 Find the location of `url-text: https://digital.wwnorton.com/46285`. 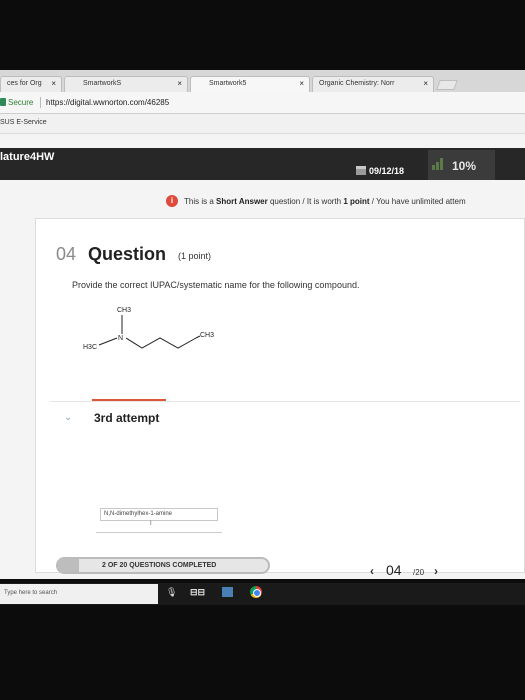

url-text: https://digital.wwnorton.com/46285 is located at coordinates (107, 102).